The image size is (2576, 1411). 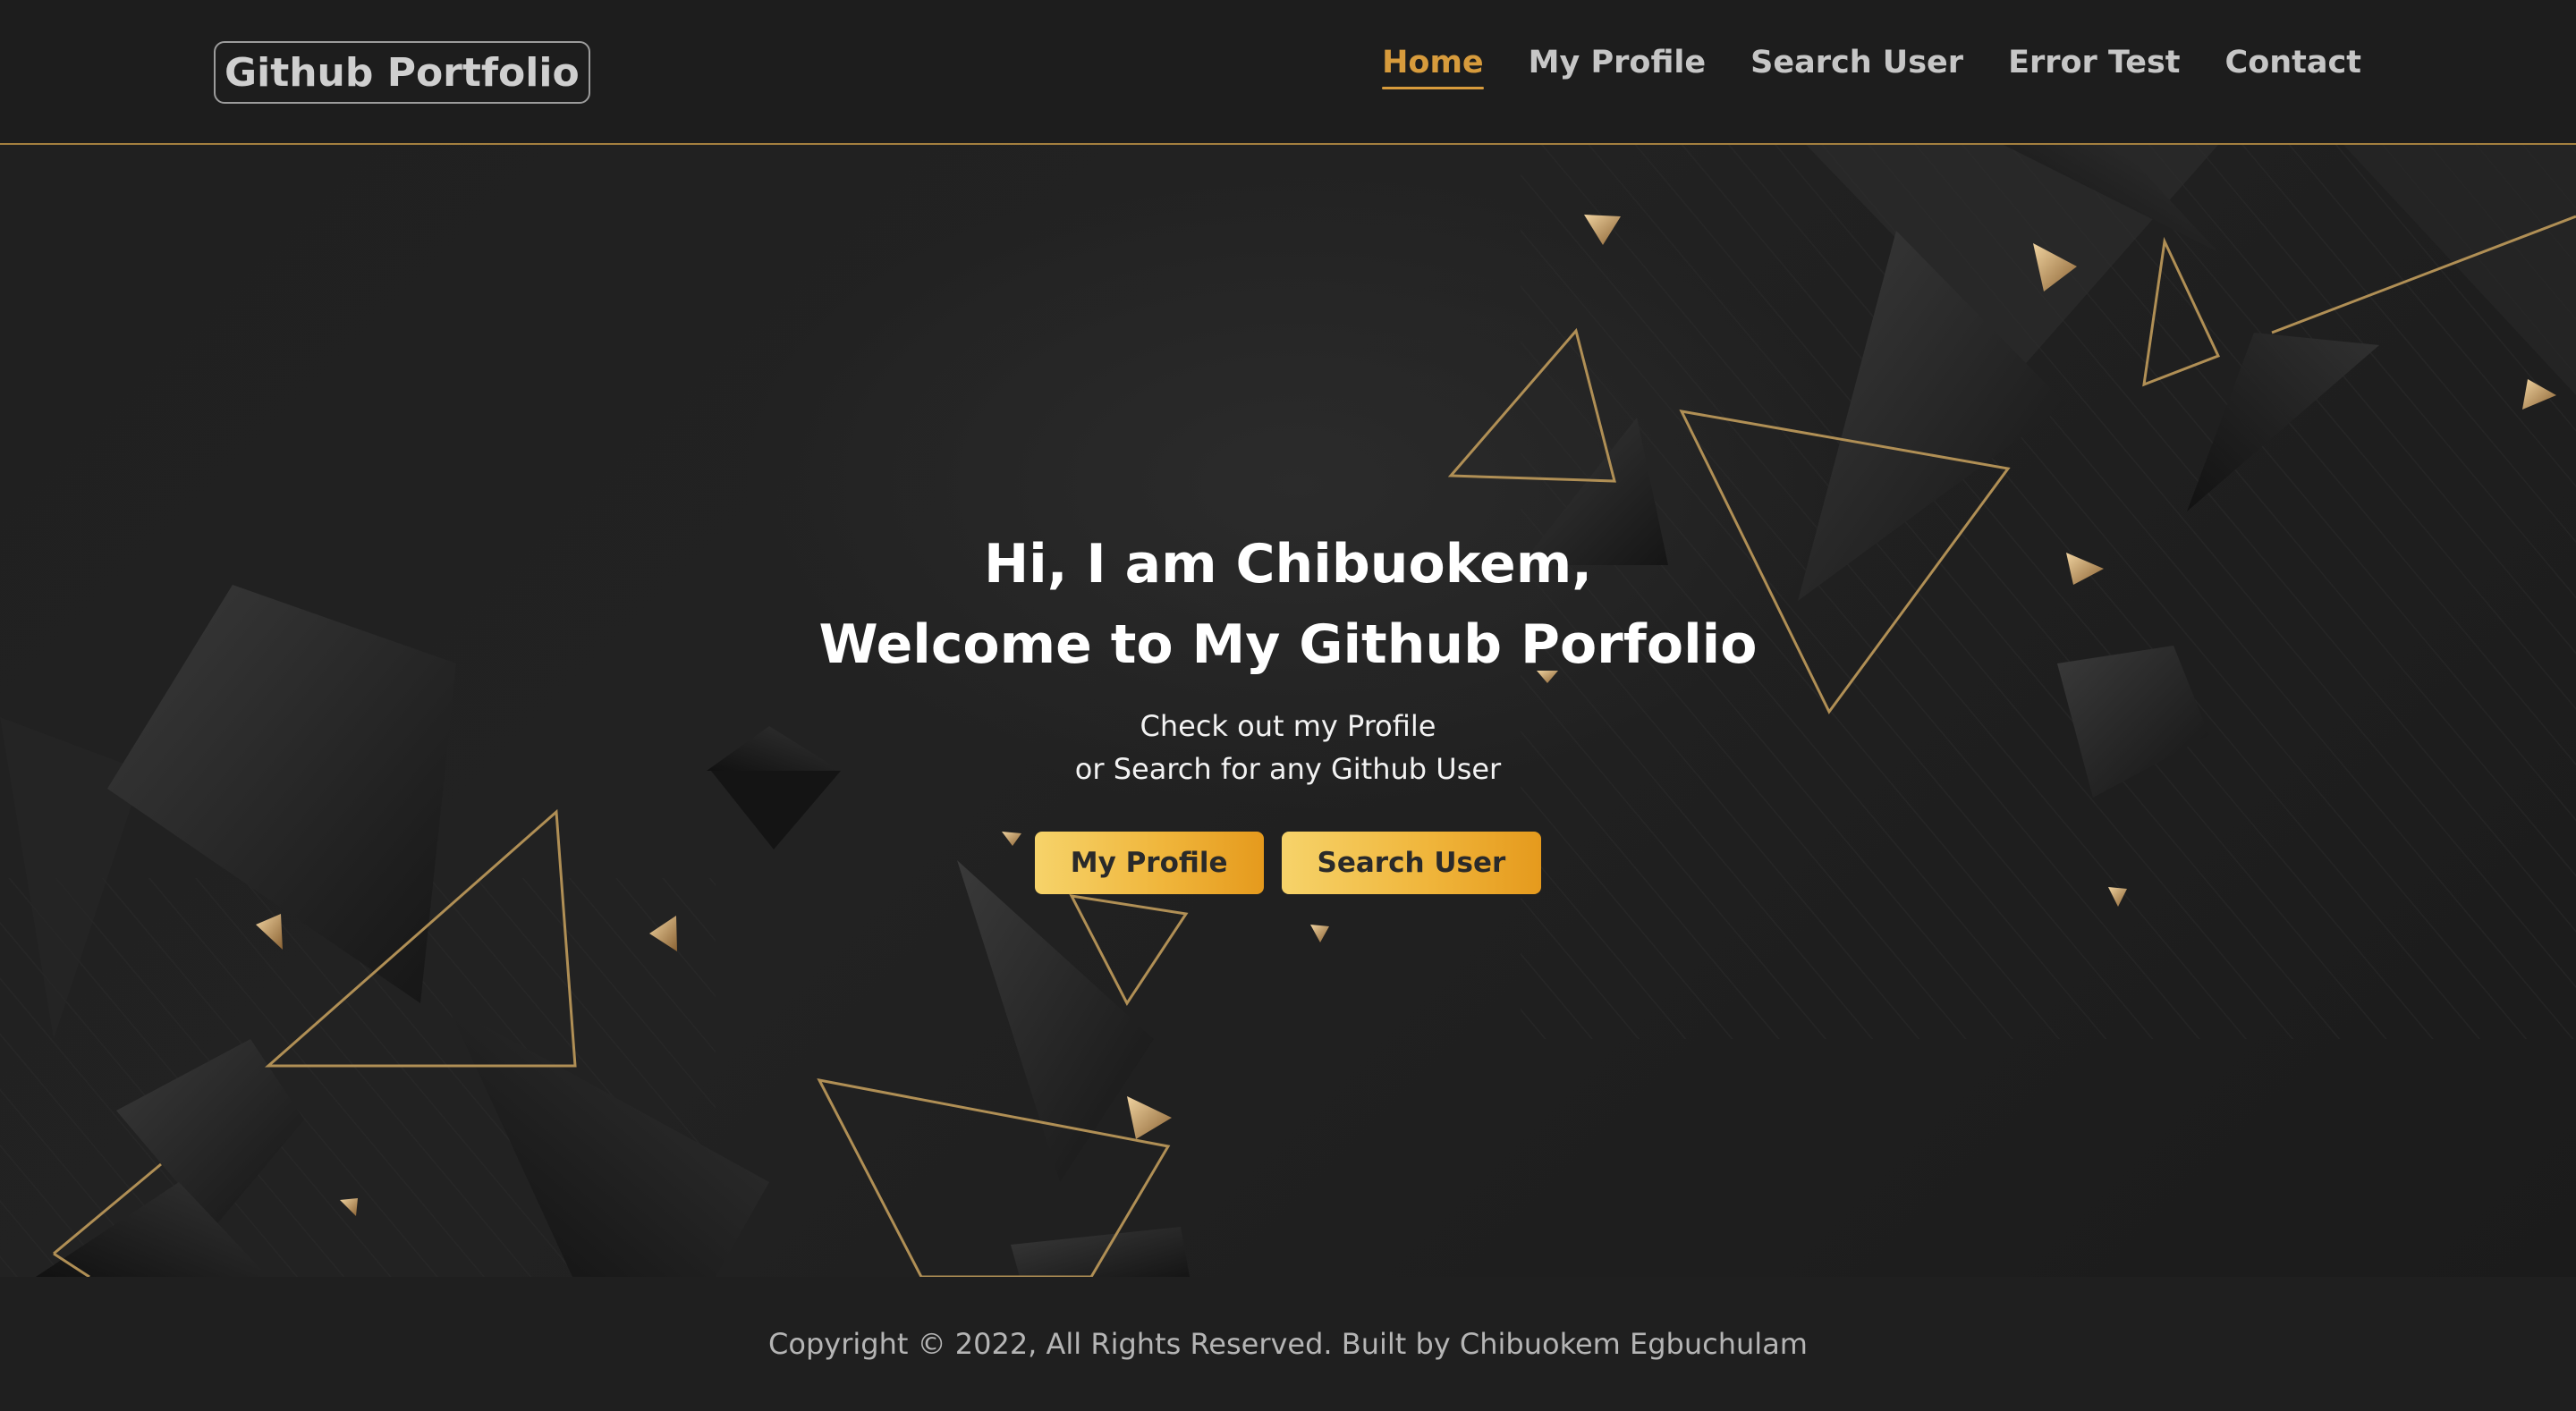 What do you see at coordinates (2293, 67) in the screenshot?
I see `nav-link-contact: Contact` at bounding box center [2293, 67].